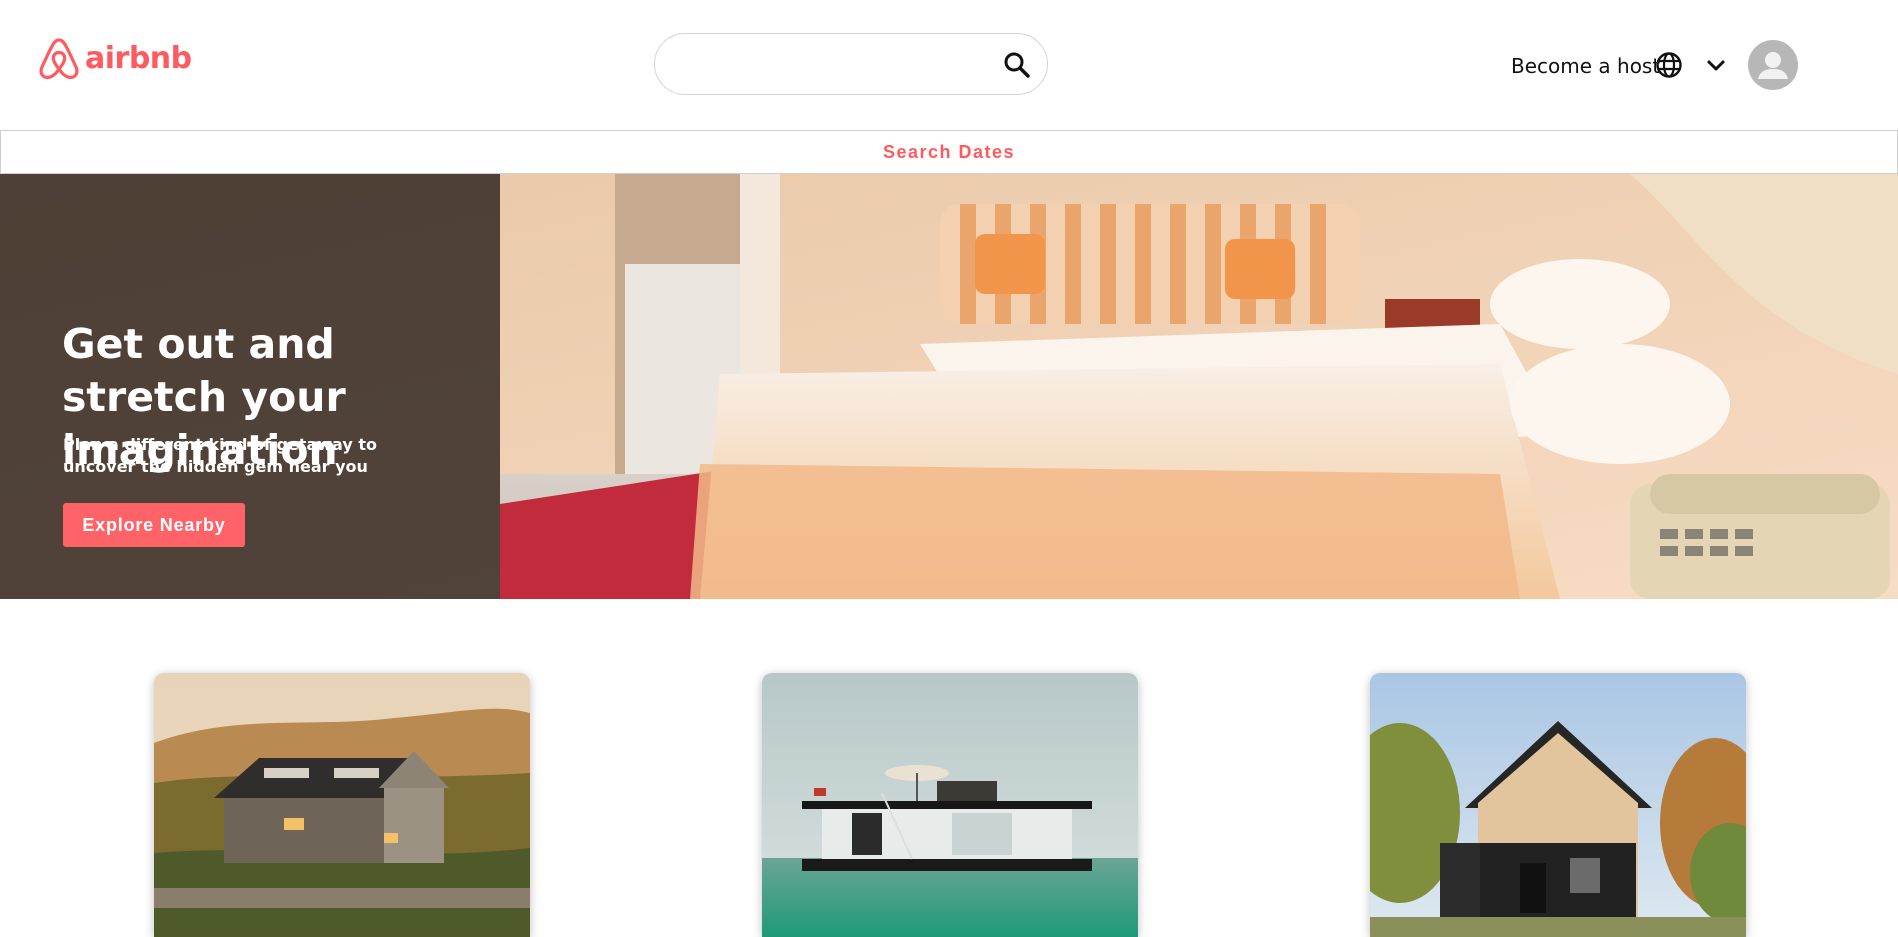 This screenshot has width=1898, height=937. I want to click on houseboat-on-water-photo, so click(950, 805).